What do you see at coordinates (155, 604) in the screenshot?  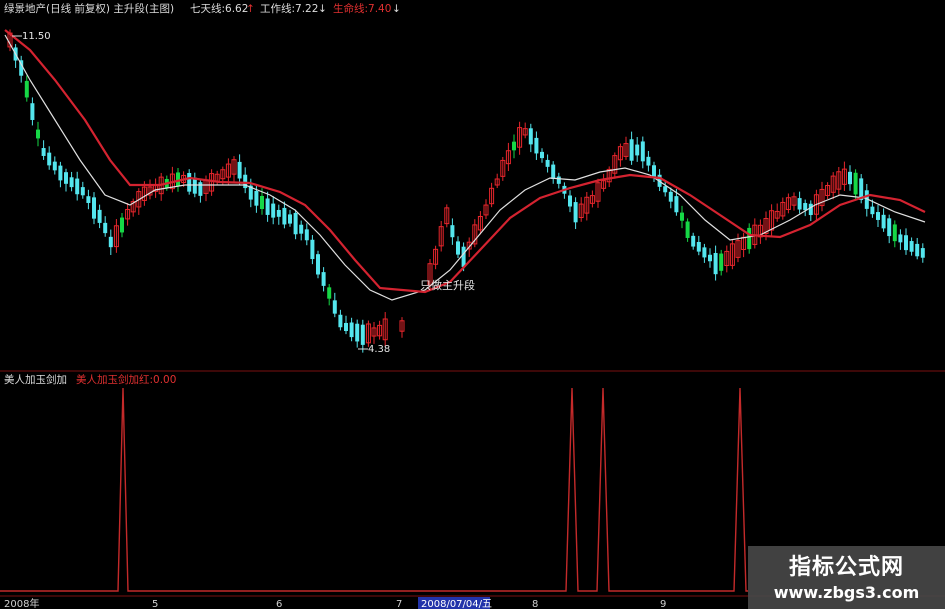 I see `axis-label-month-5: 5` at bounding box center [155, 604].